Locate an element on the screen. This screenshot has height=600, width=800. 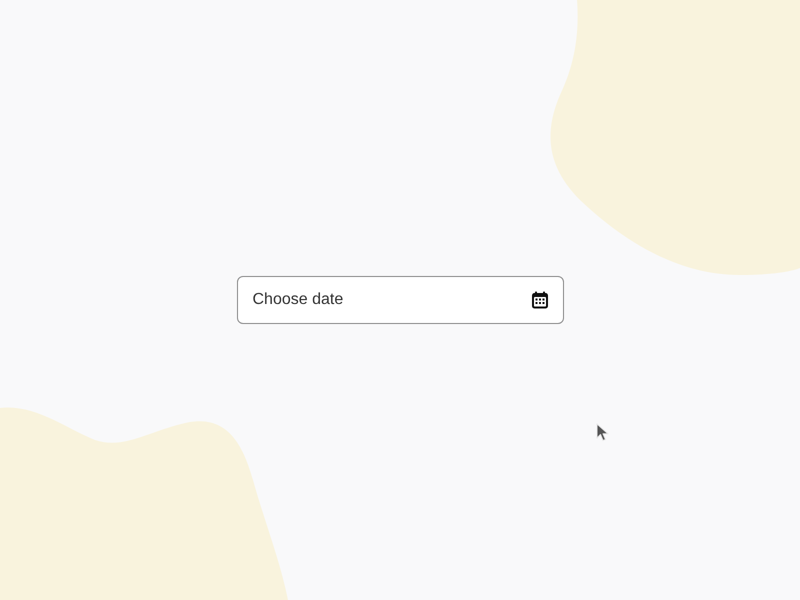
date-field: Choose date is located at coordinates (400, 300).